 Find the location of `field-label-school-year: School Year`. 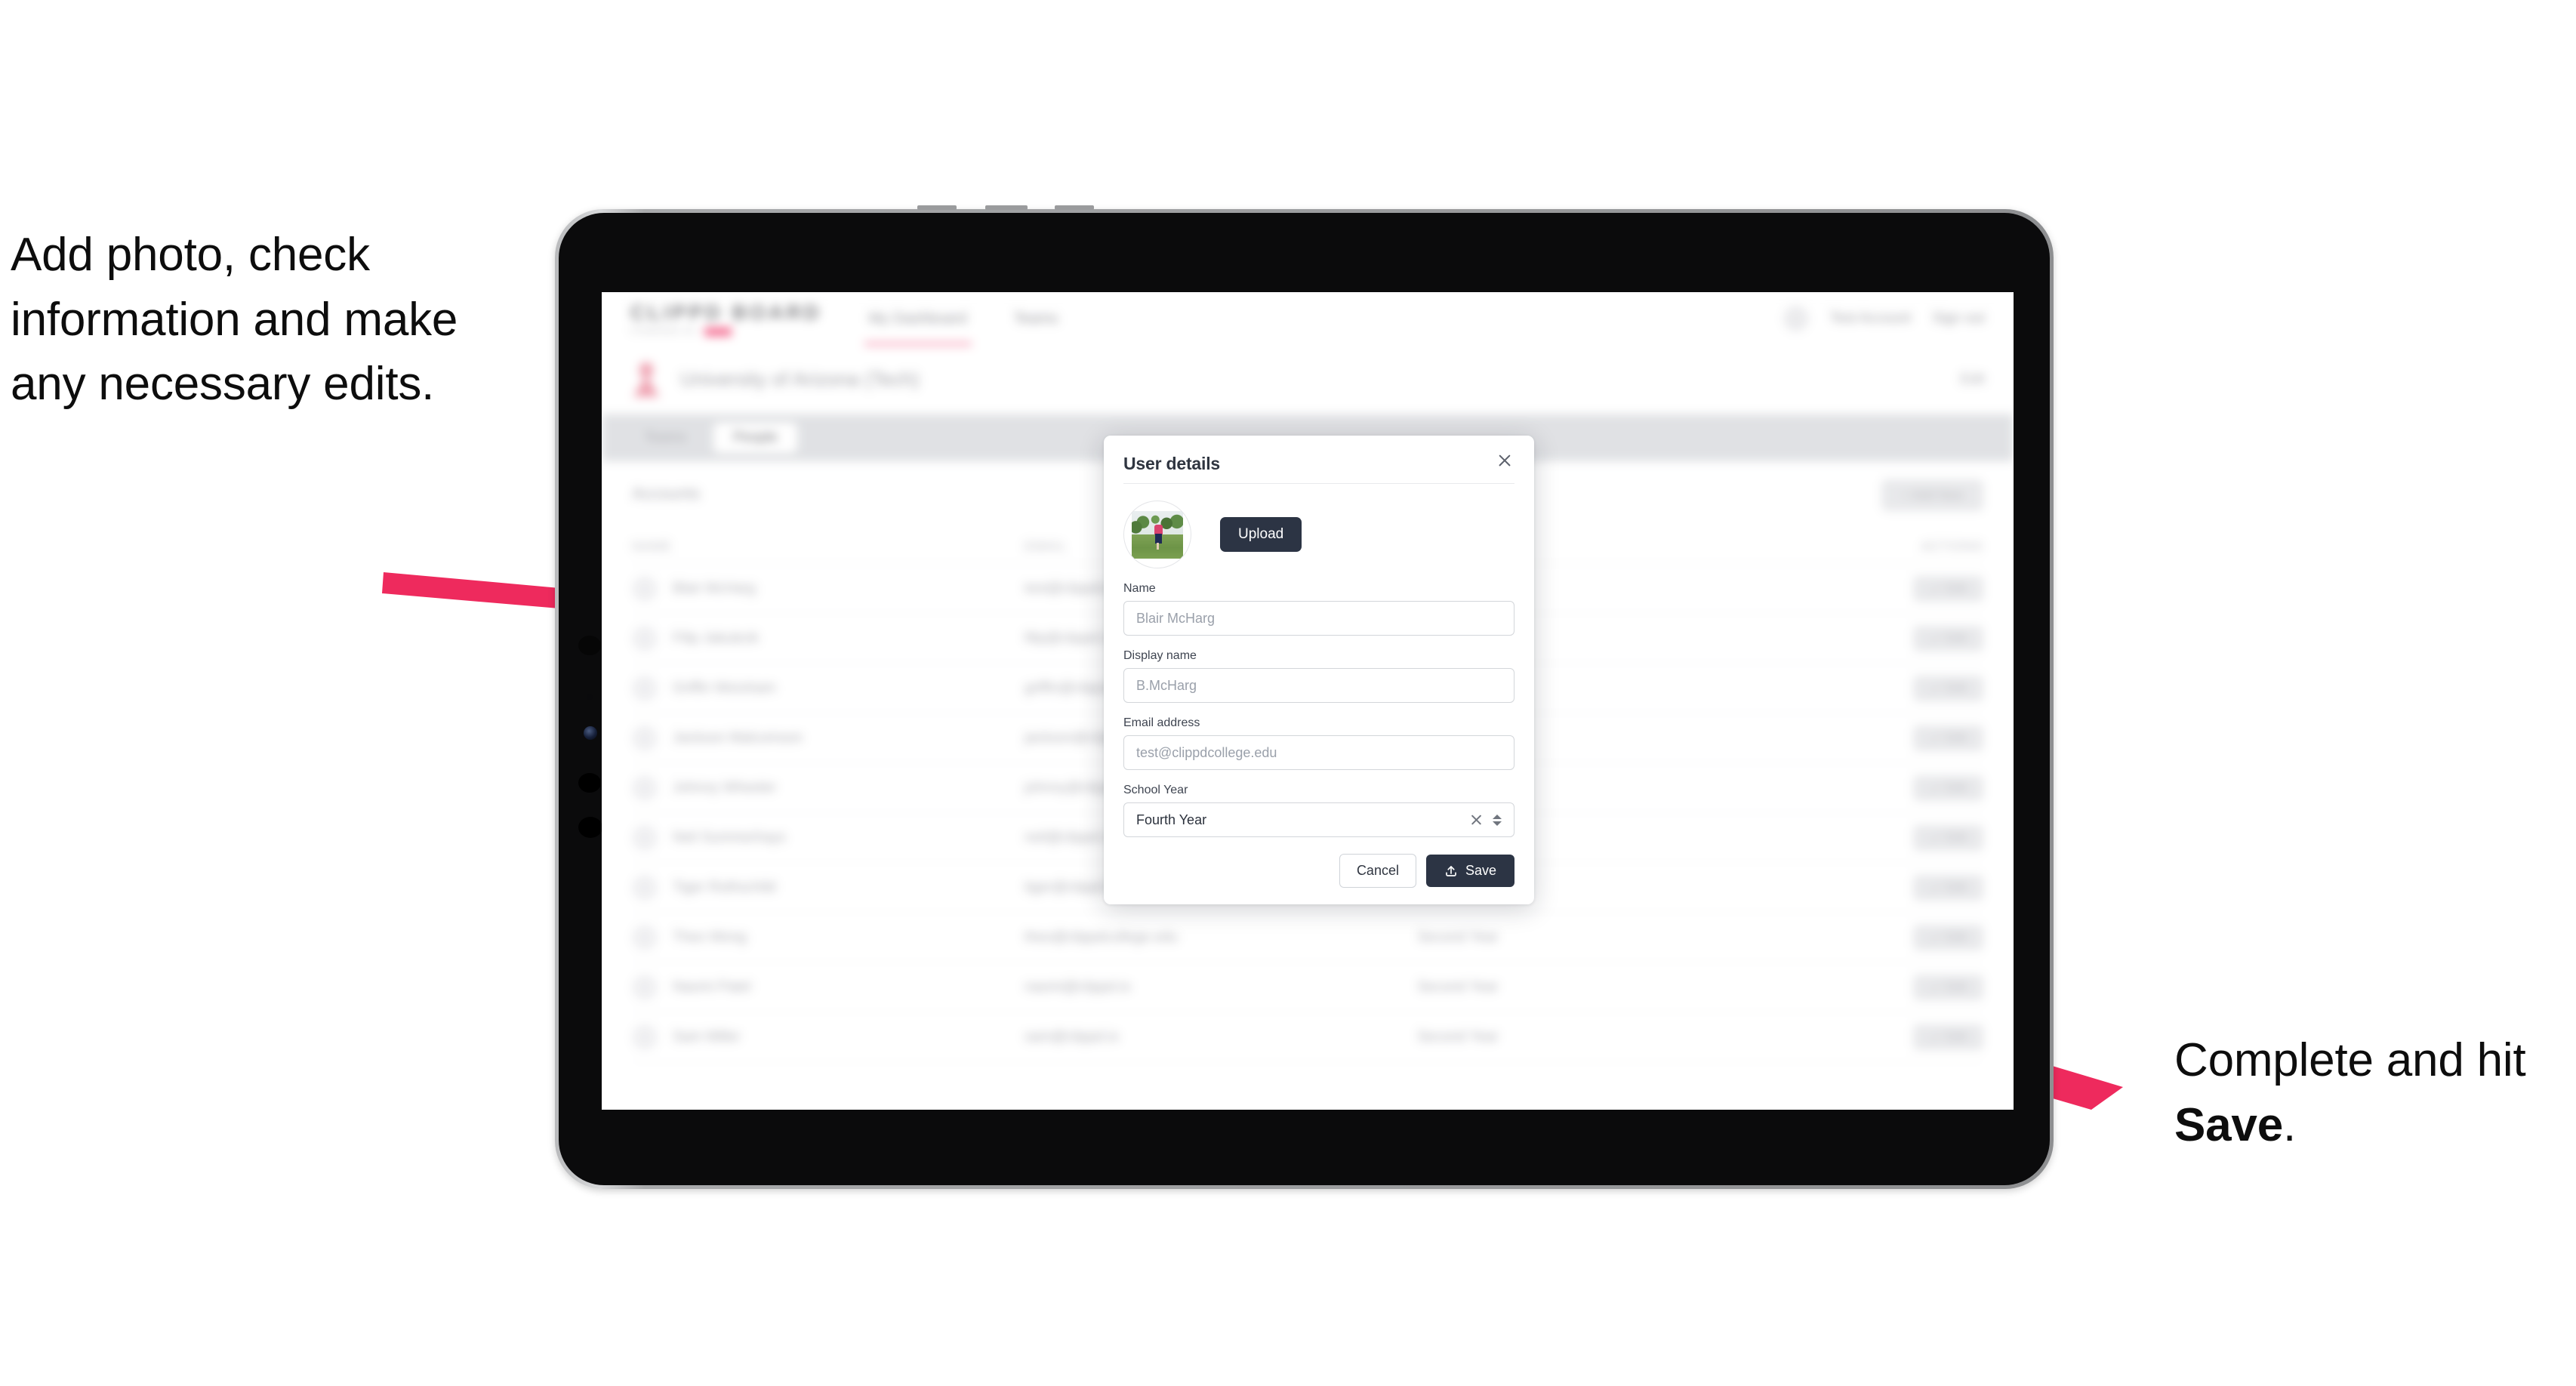

field-label-school-year: School Year is located at coordinates (1155, 790).